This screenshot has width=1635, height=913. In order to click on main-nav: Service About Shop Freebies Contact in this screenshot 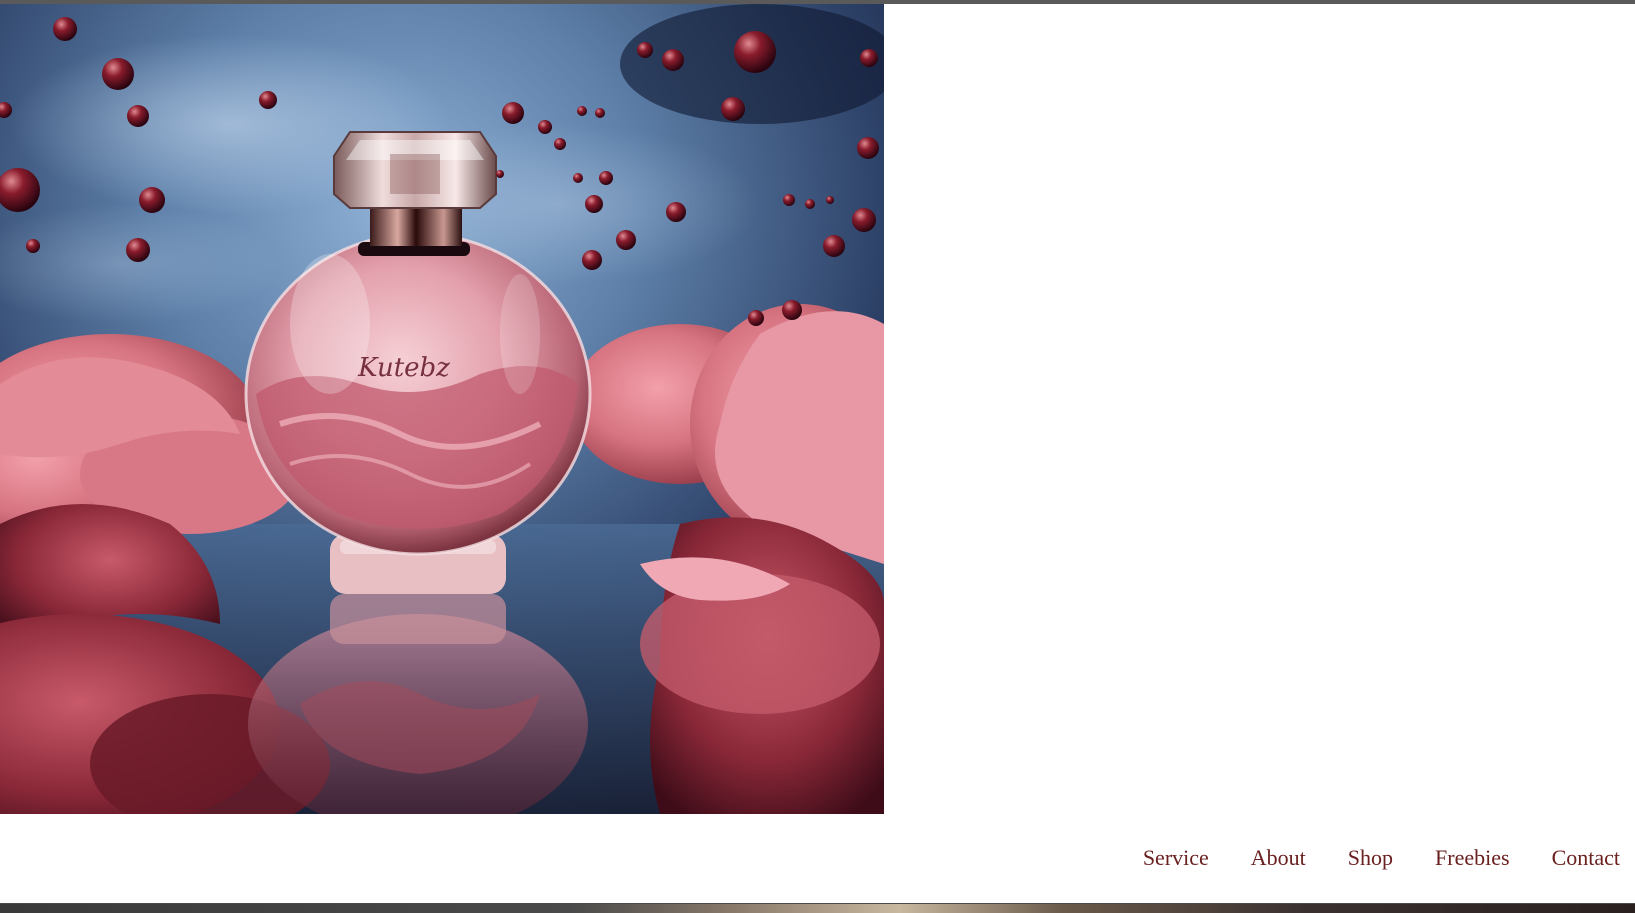, I will do `click(1360, 858)`.